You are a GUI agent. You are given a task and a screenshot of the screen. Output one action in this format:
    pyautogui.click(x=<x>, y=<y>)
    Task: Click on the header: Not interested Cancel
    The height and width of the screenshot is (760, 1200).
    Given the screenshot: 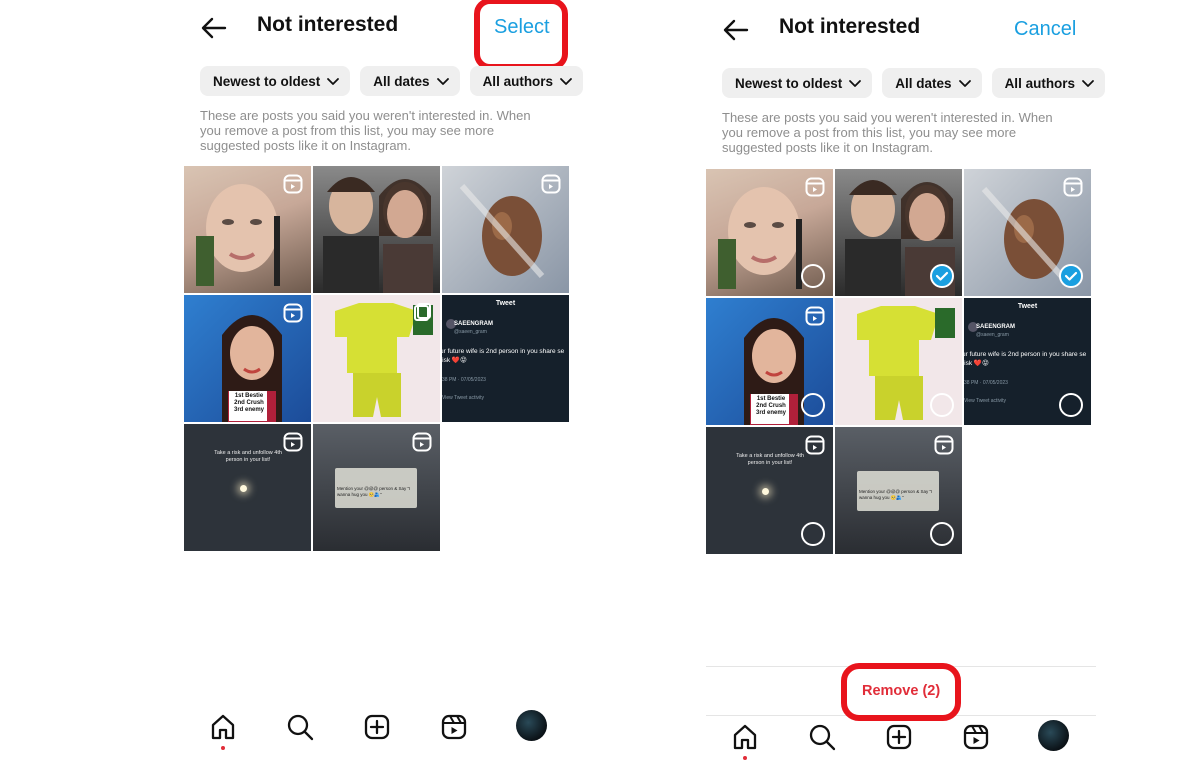 What is the action you would take?
    pyautogui.click(x=906, y=30)
    